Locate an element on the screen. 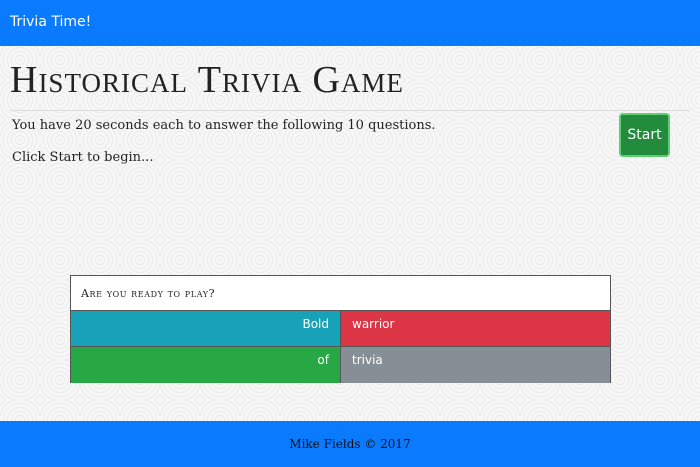  answer-option-2: warrior is located at coordinates (475, 329).